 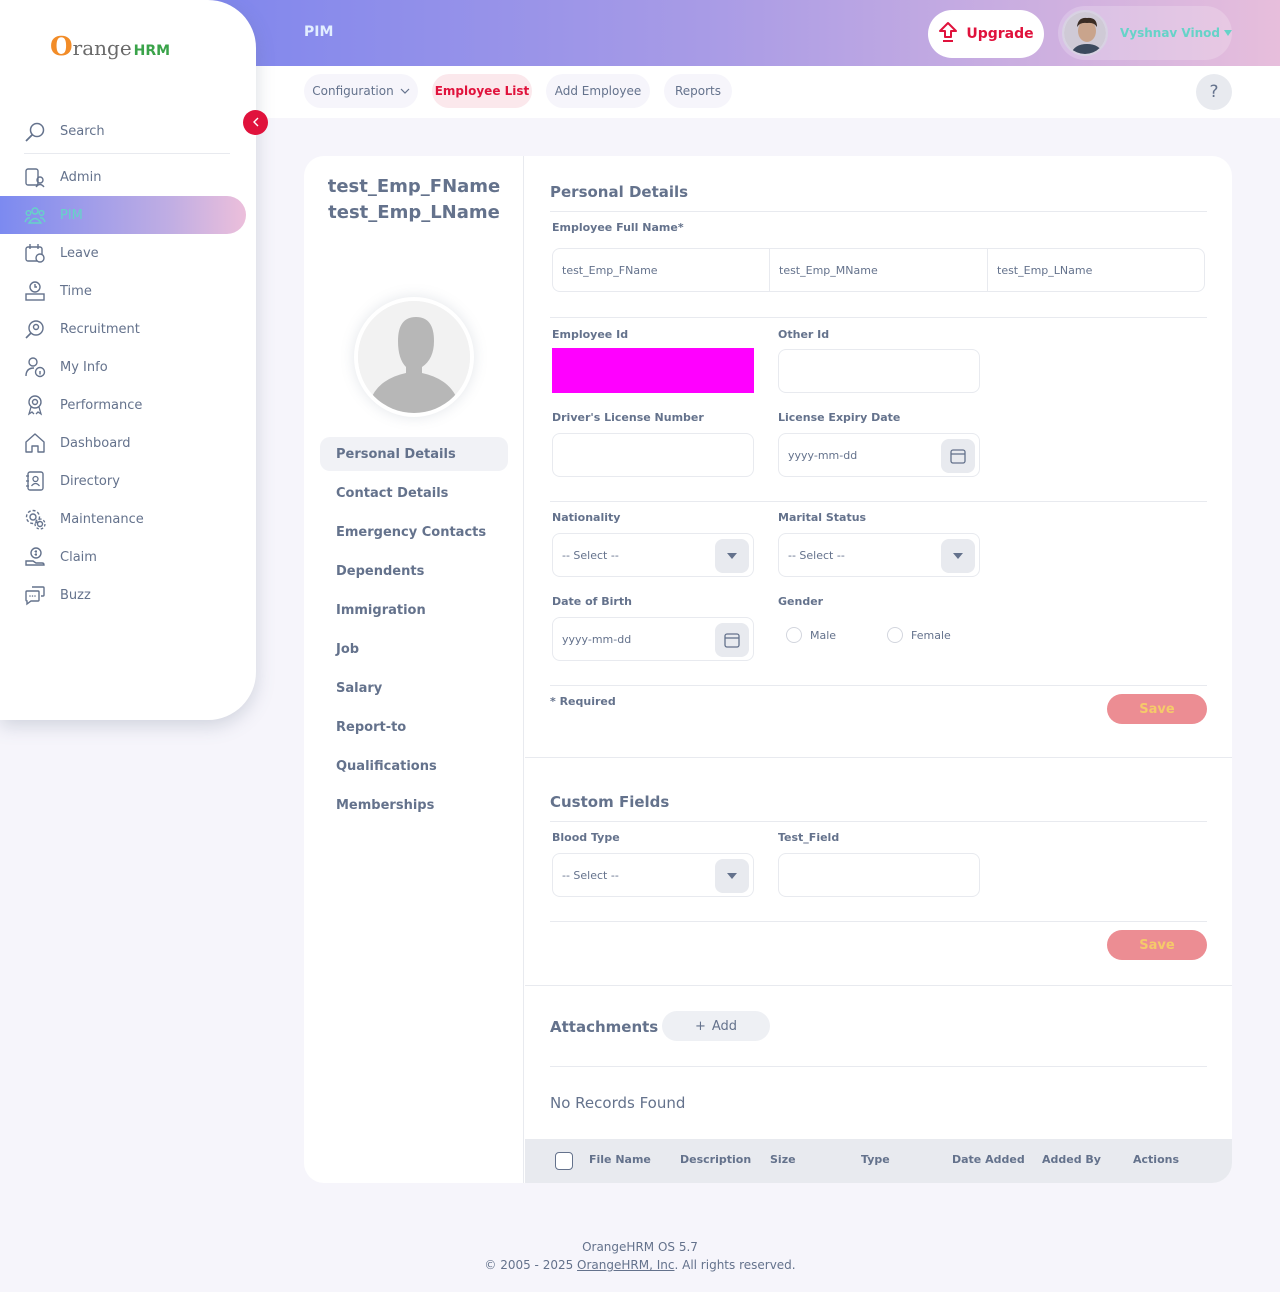 I want to click on sidebar-item-admin: Admin, so click(x=123, y=177).